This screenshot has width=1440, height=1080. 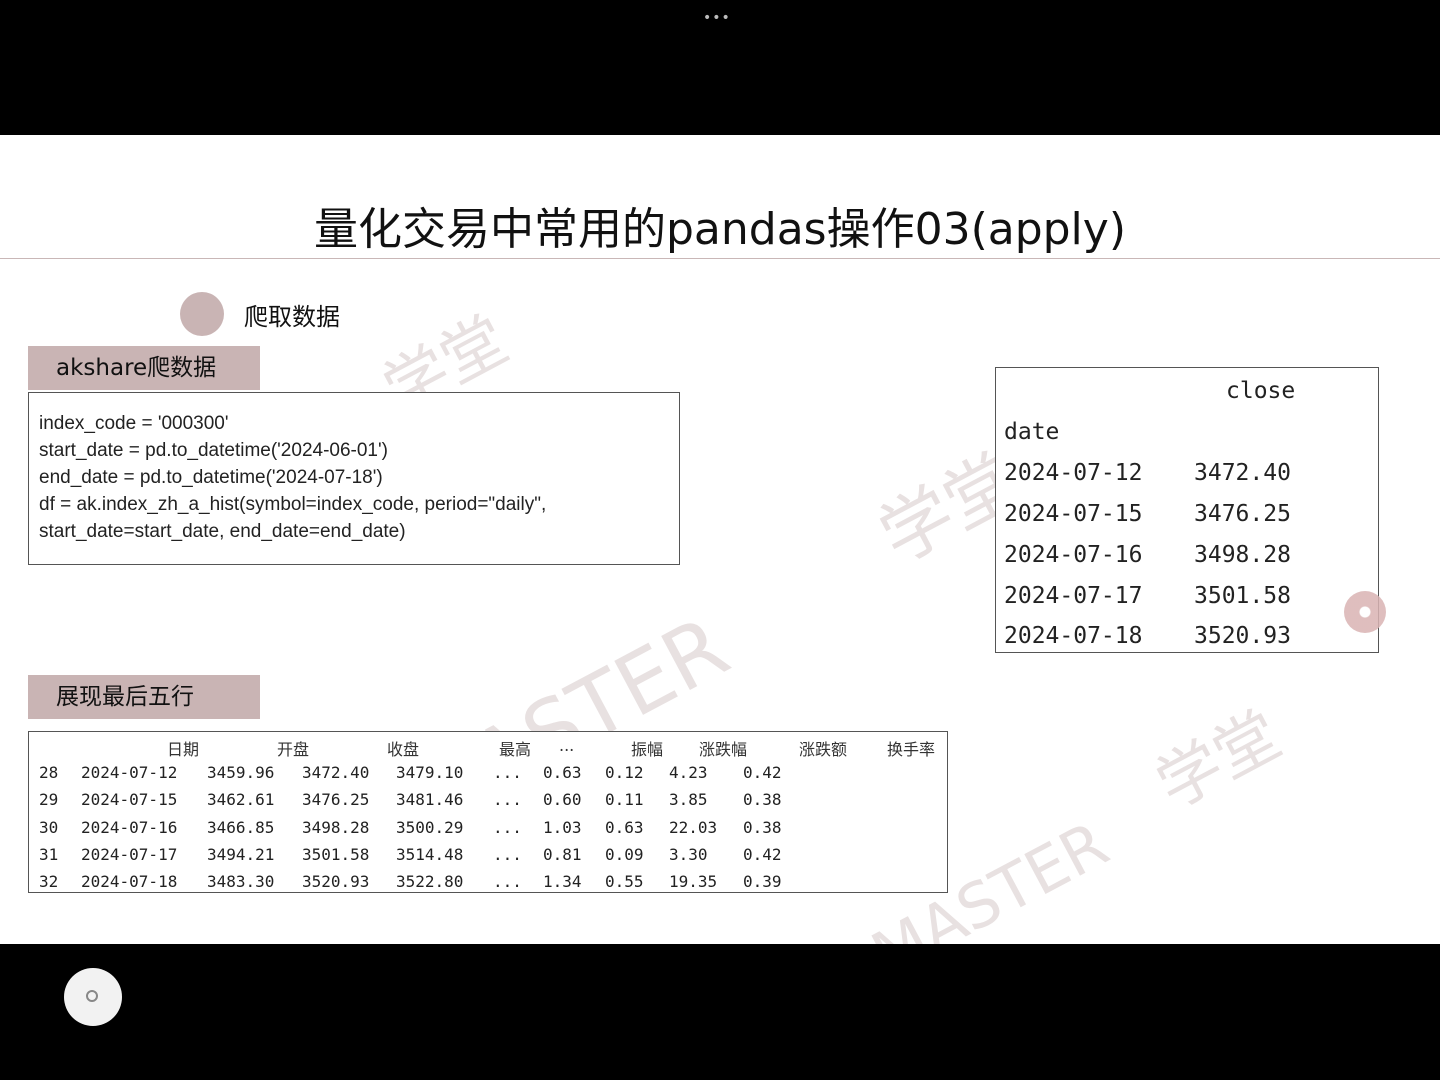 What do you see at coordinates (1073, 514) in the screenshot?
I see `row-date: 2024-07-15` at bounding box center [1073, 514].